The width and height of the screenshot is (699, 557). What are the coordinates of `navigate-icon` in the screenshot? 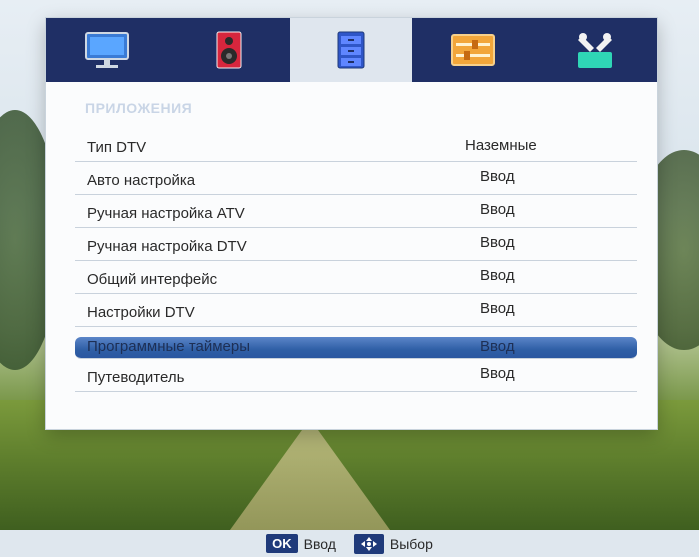 It's located at (368, 543).